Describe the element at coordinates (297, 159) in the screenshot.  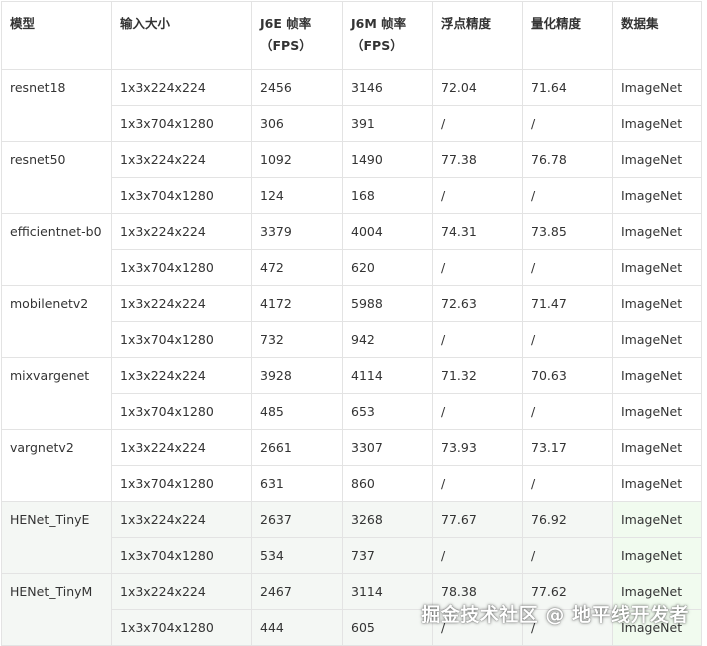
I see `cell-j6e-fps: 1092` at that location.